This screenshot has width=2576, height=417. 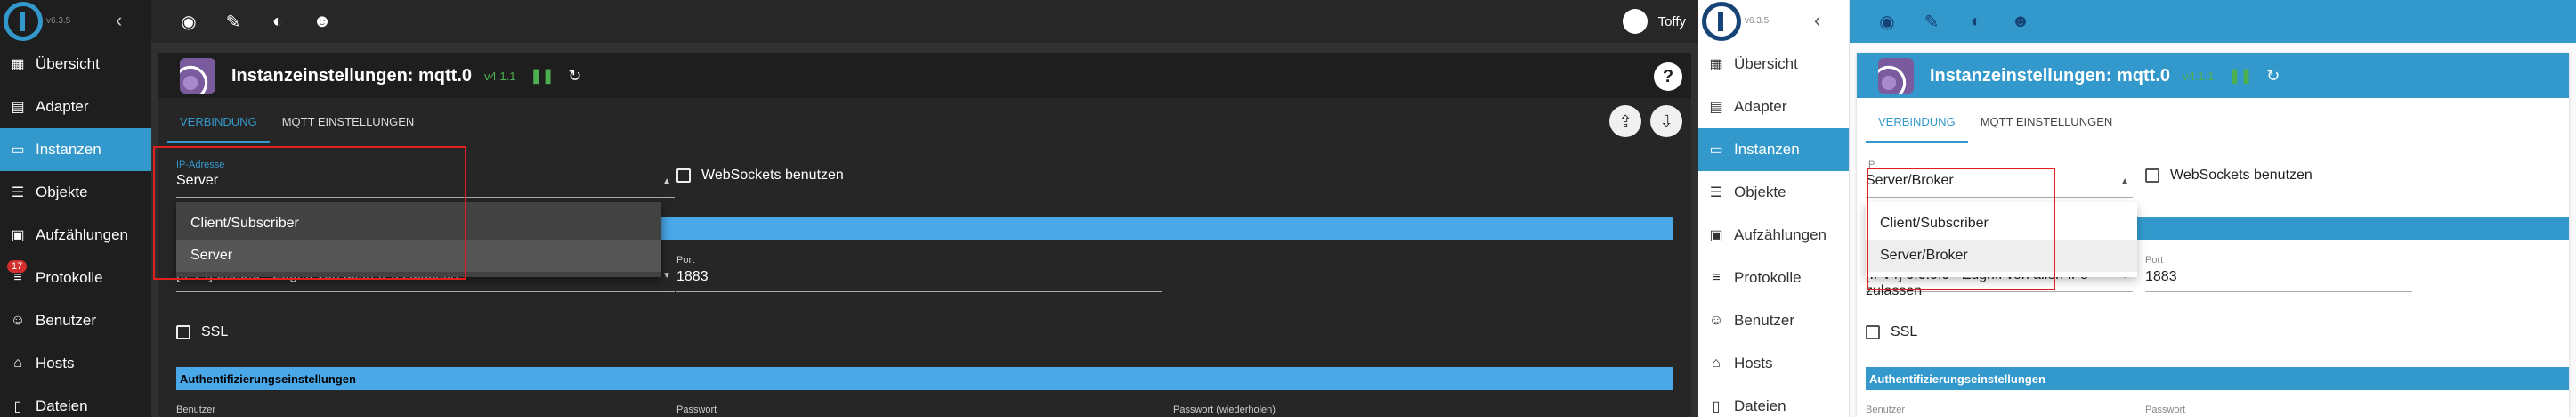 I want to click on list-icon: ☰, so click(x=18, y=192).